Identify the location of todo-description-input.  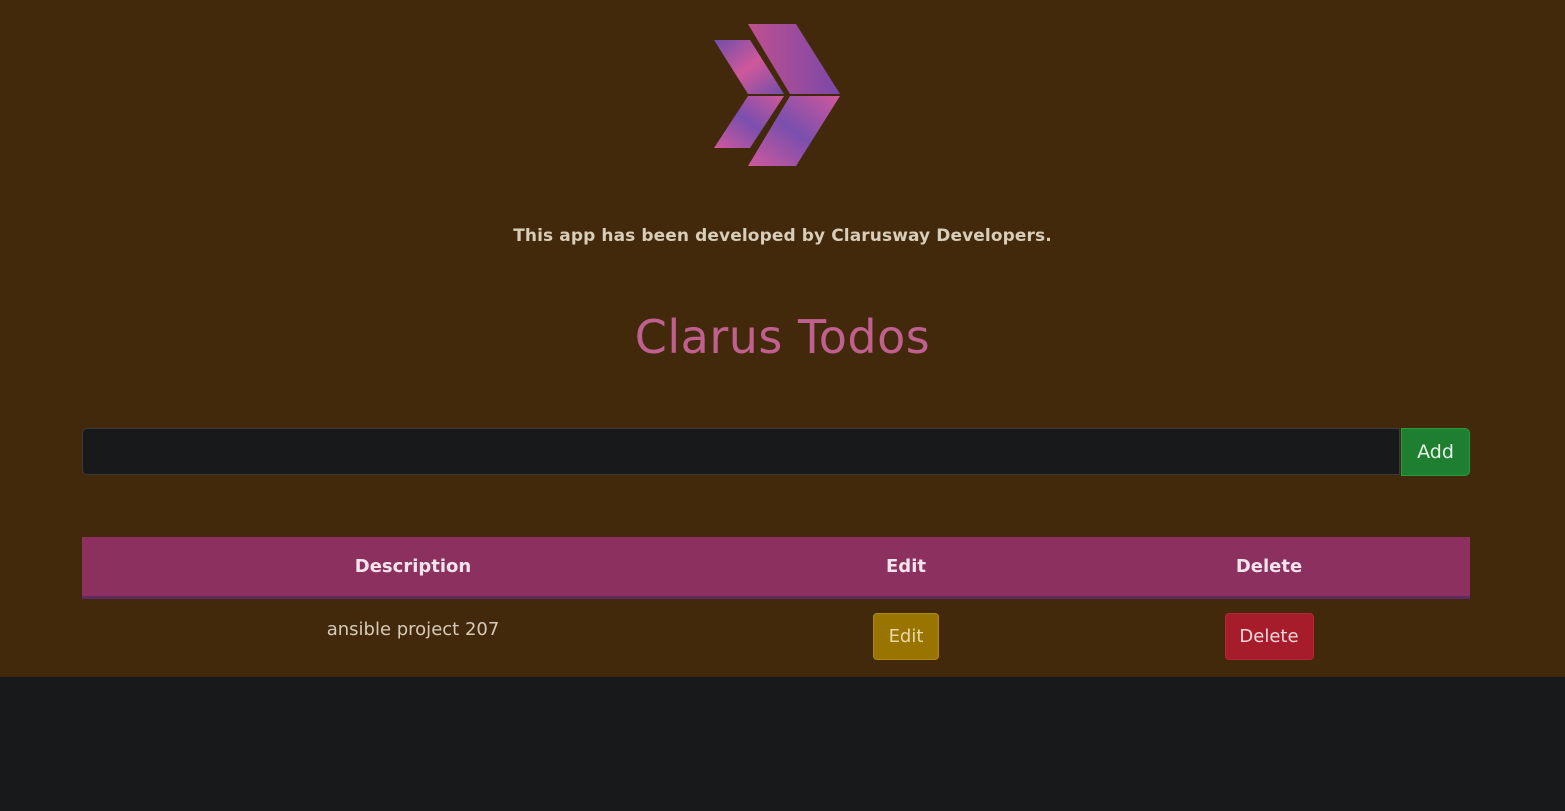
(741, 451).